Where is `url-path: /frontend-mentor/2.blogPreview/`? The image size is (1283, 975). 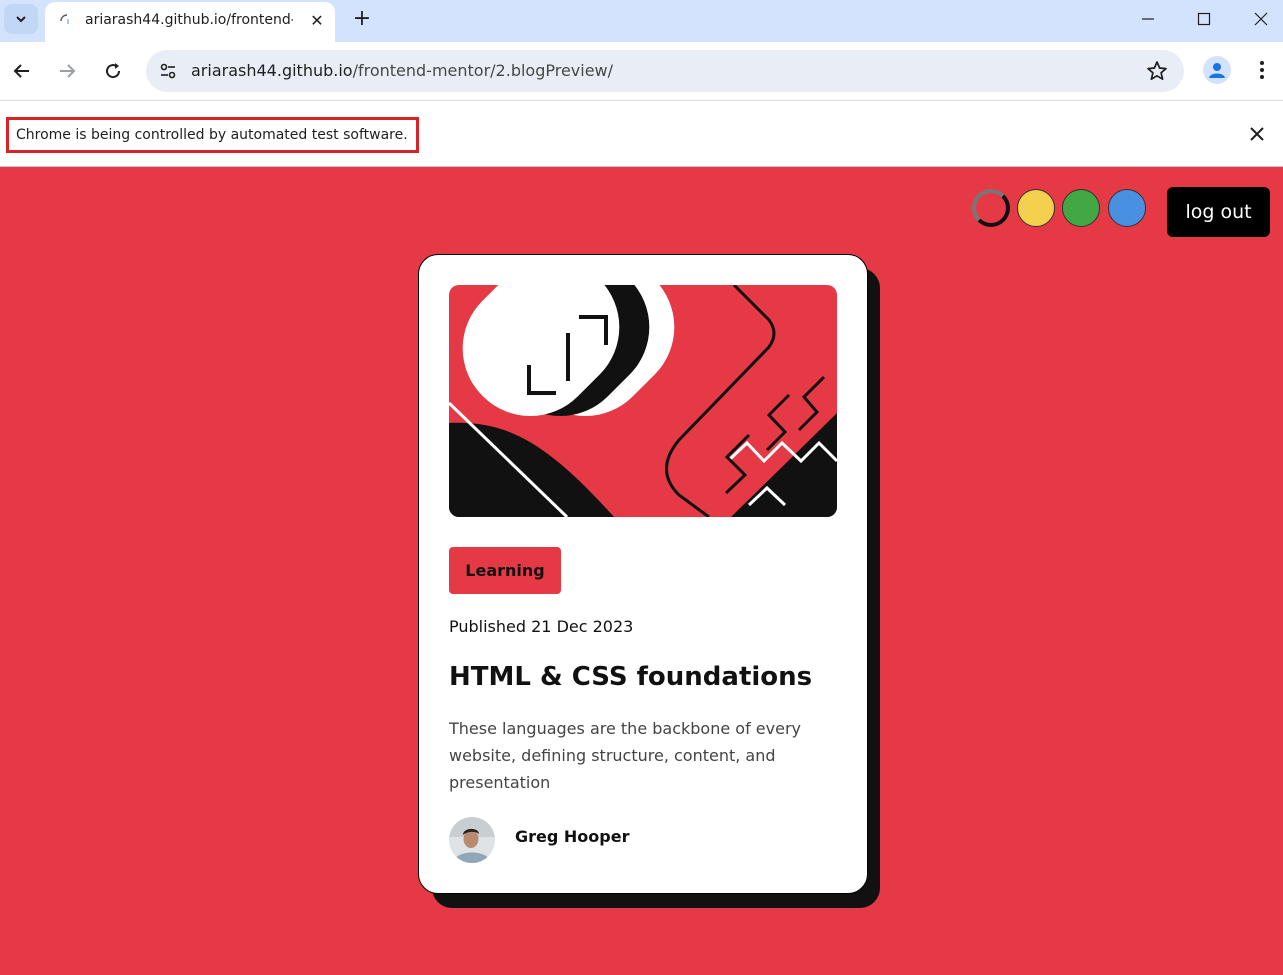
url-path: /frontend-mentor/2.blogPreview/ is located at coordinates (483, 70).